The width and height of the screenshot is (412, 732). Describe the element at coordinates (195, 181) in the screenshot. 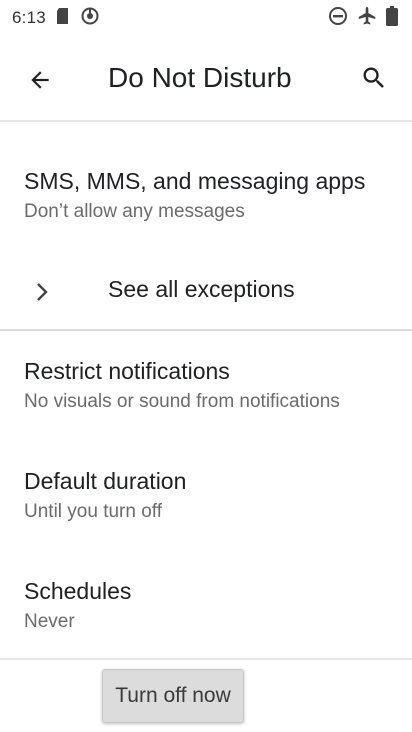

I see `item-title: SMS, MMS, and messaging apps` at that location.